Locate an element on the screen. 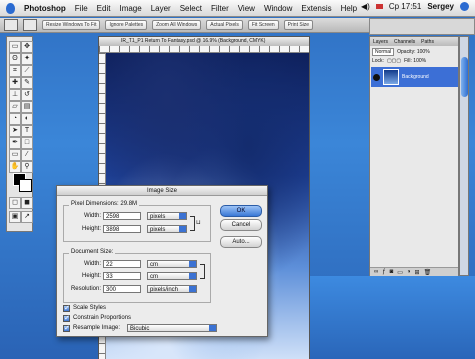 The width and height of the screenshot is (475, 359). standard-mode-icon: ◻ is located at coordinates (15, 203).